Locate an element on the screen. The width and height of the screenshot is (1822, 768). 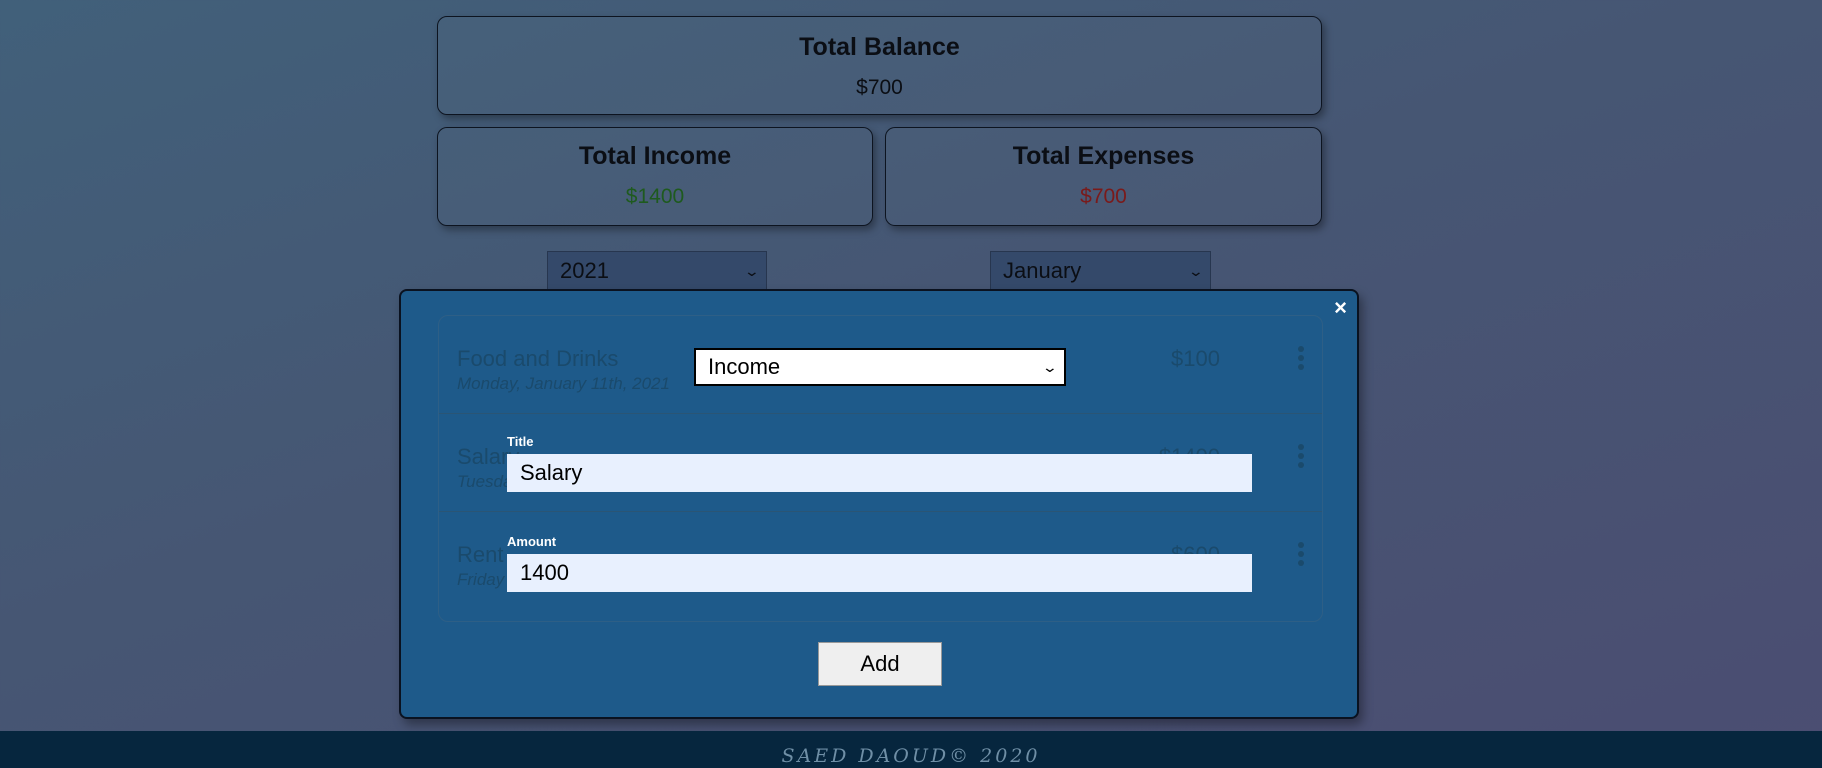
total-balance-card: Total Balance $700 is located at coordinates (879, 65).